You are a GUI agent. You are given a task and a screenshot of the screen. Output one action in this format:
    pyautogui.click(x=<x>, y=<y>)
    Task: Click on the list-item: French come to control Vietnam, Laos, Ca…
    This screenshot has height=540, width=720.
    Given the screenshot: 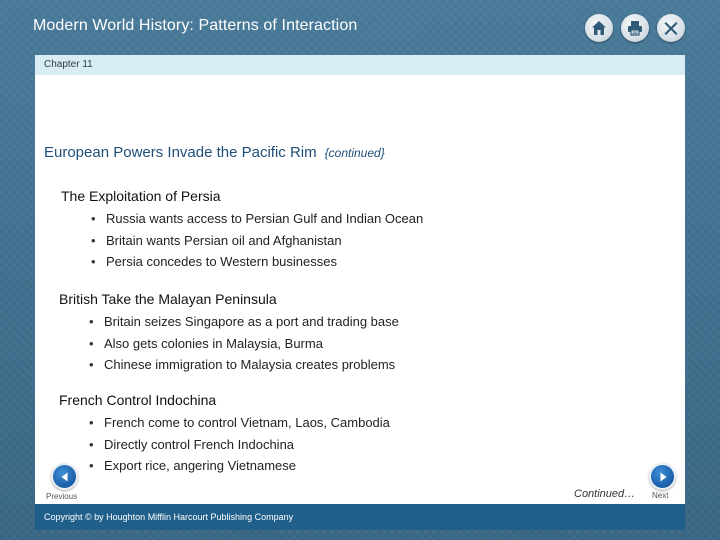 What is the action you would take?
    pyautogui.click(x=239, y=422)
    